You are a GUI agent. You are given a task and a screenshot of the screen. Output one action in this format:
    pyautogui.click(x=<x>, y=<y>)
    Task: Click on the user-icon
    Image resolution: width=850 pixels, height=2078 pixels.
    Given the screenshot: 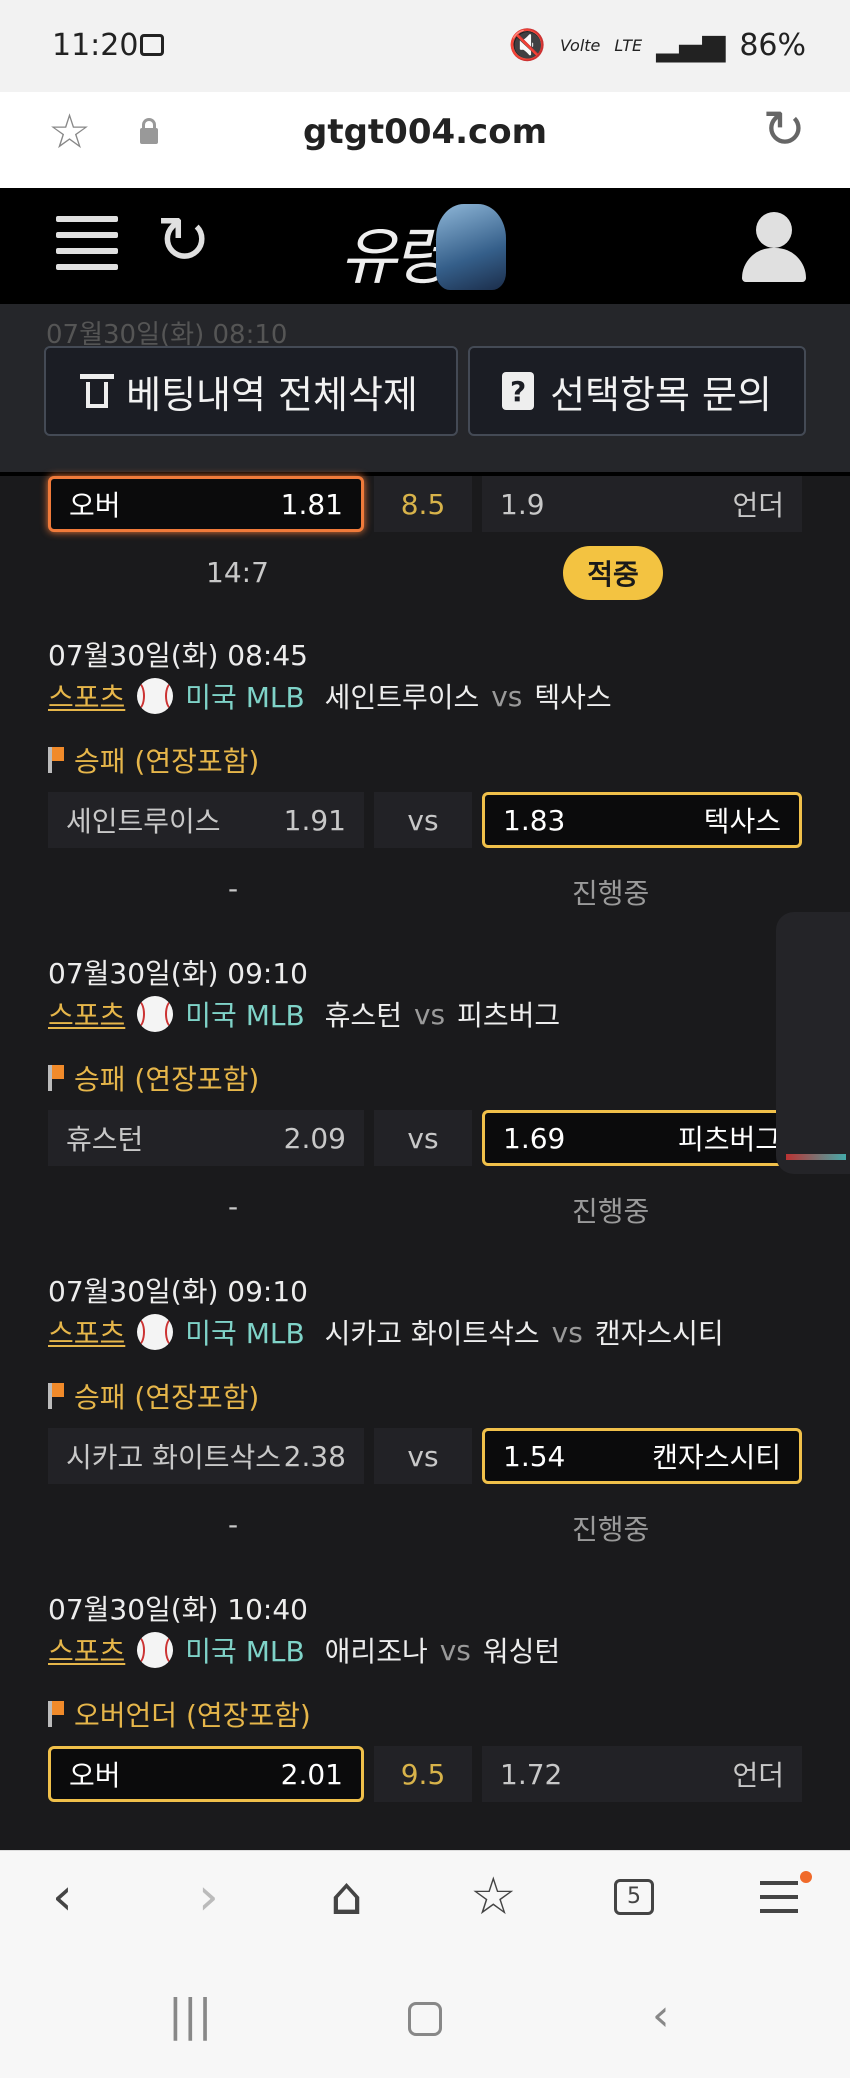 What is the action you would take?
    pyautogui.click(x=774, y=247)
    